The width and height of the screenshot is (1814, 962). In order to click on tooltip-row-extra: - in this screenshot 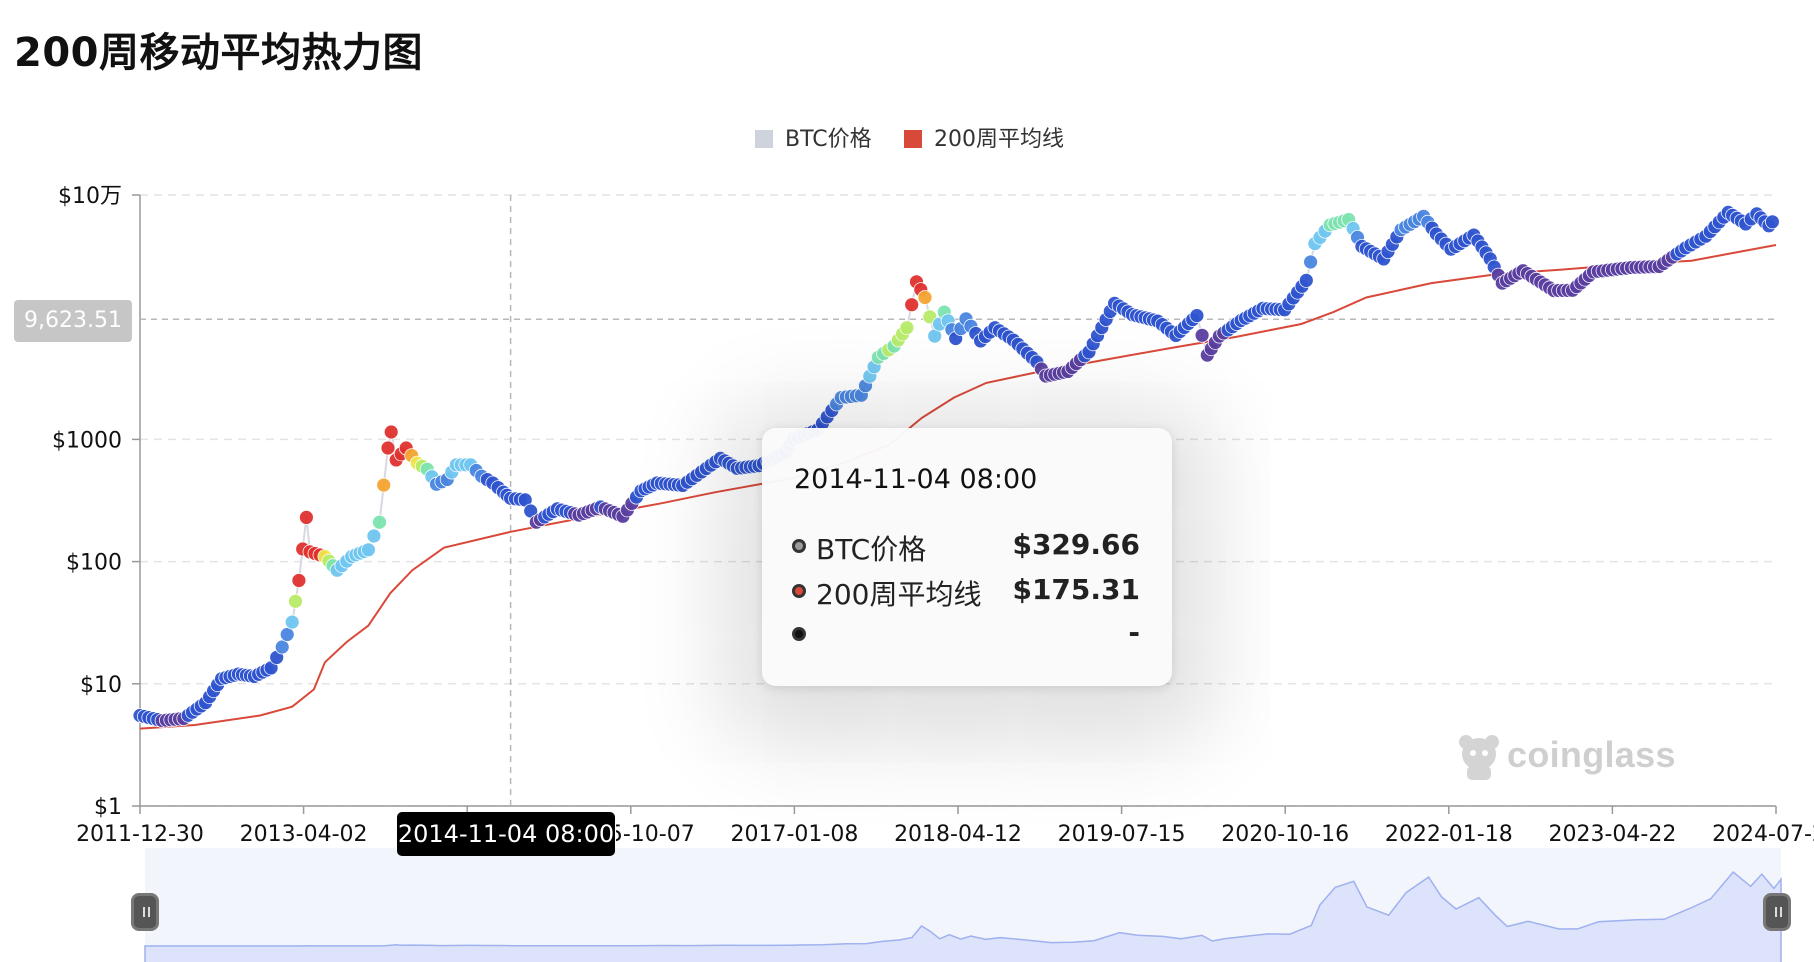, I will do `click(966, 636)`.